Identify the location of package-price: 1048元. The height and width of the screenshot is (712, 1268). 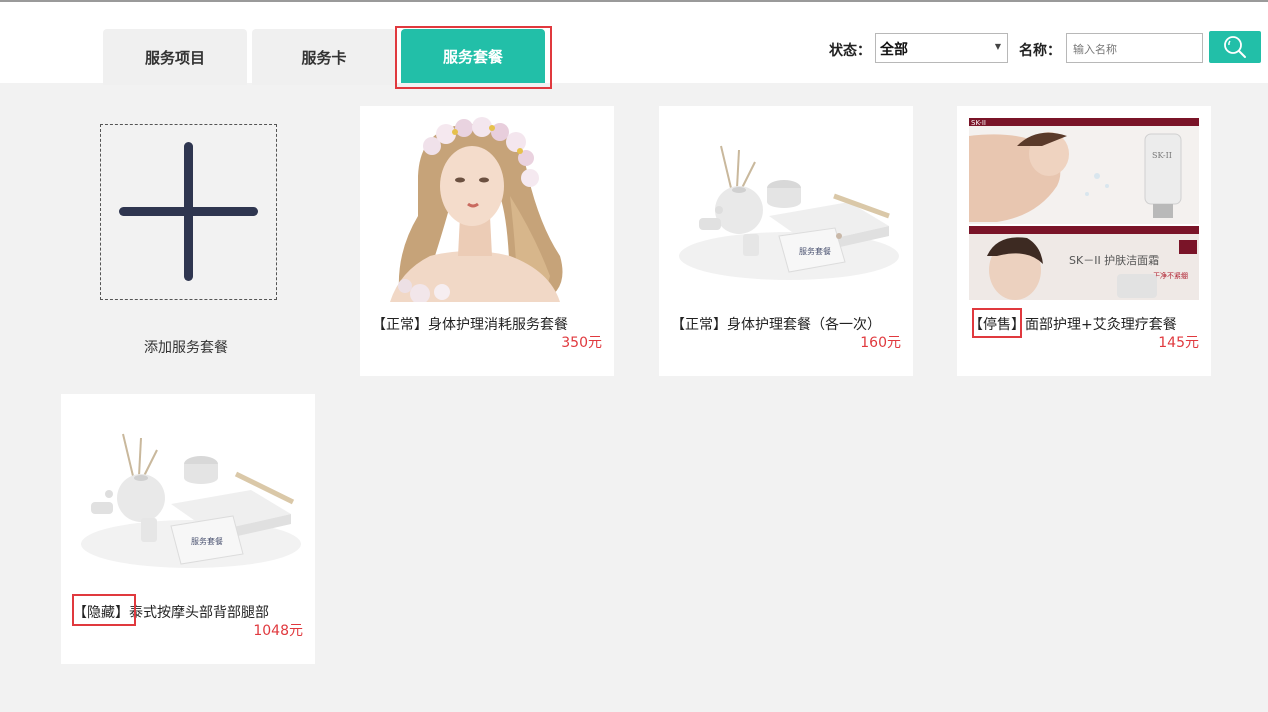
(278, 631).